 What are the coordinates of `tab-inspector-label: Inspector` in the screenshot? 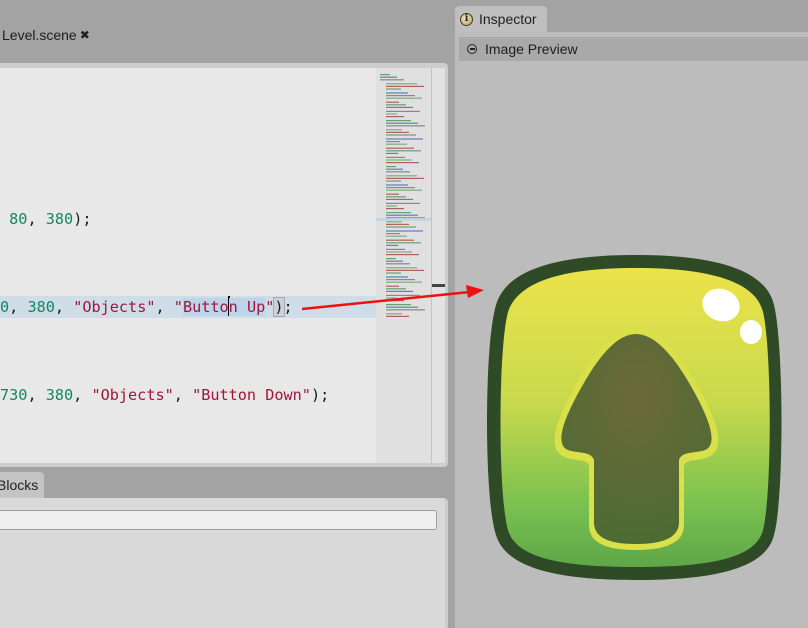 It's located at (508, 19).